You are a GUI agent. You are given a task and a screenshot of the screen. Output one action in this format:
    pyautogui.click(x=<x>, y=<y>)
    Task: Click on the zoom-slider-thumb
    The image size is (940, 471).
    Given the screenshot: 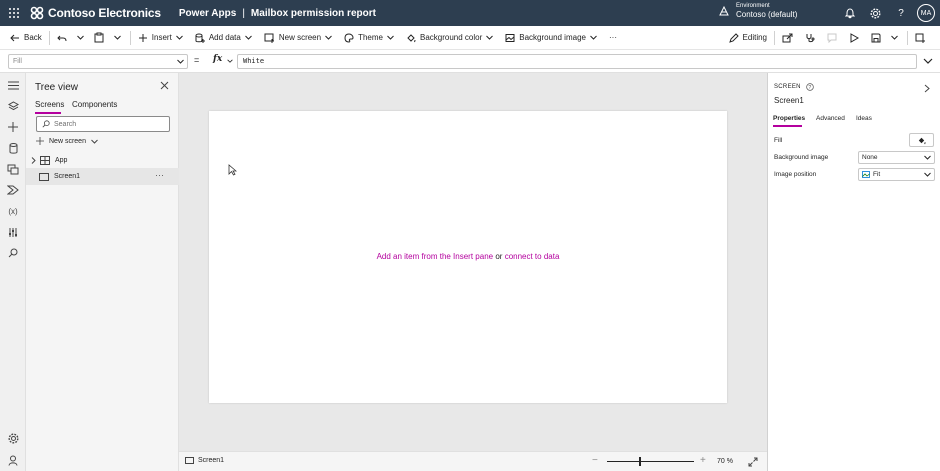 What is the action you would take?
    pyautogui.click(x=640, y=461)
    